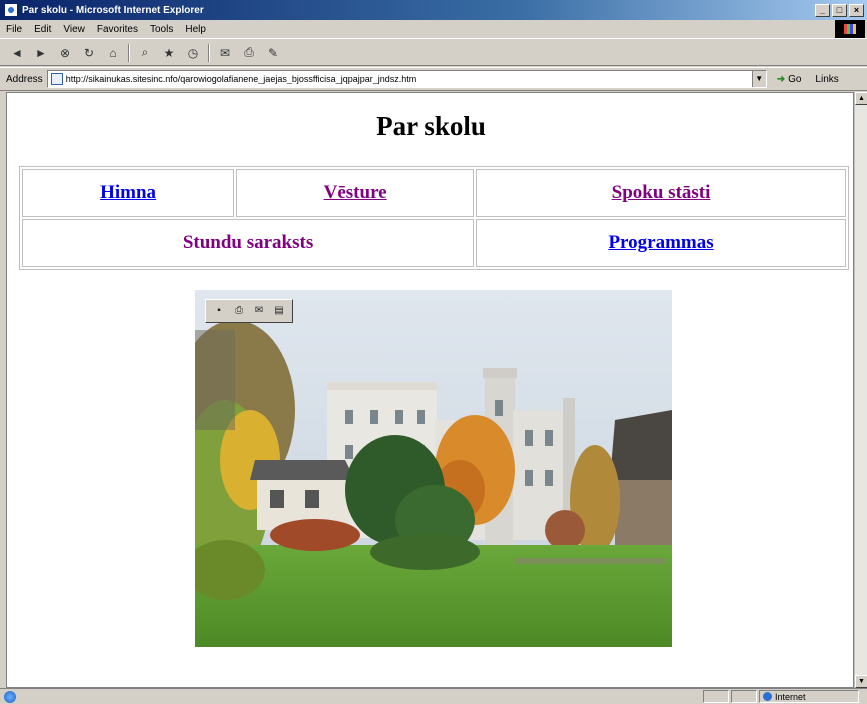 The height and width of the screenshot is (704, 867). What do you see at coordinates (117, 29) in the screenshot?
I see `menu-favorites: Favorites` at bounding box center [117, 29].